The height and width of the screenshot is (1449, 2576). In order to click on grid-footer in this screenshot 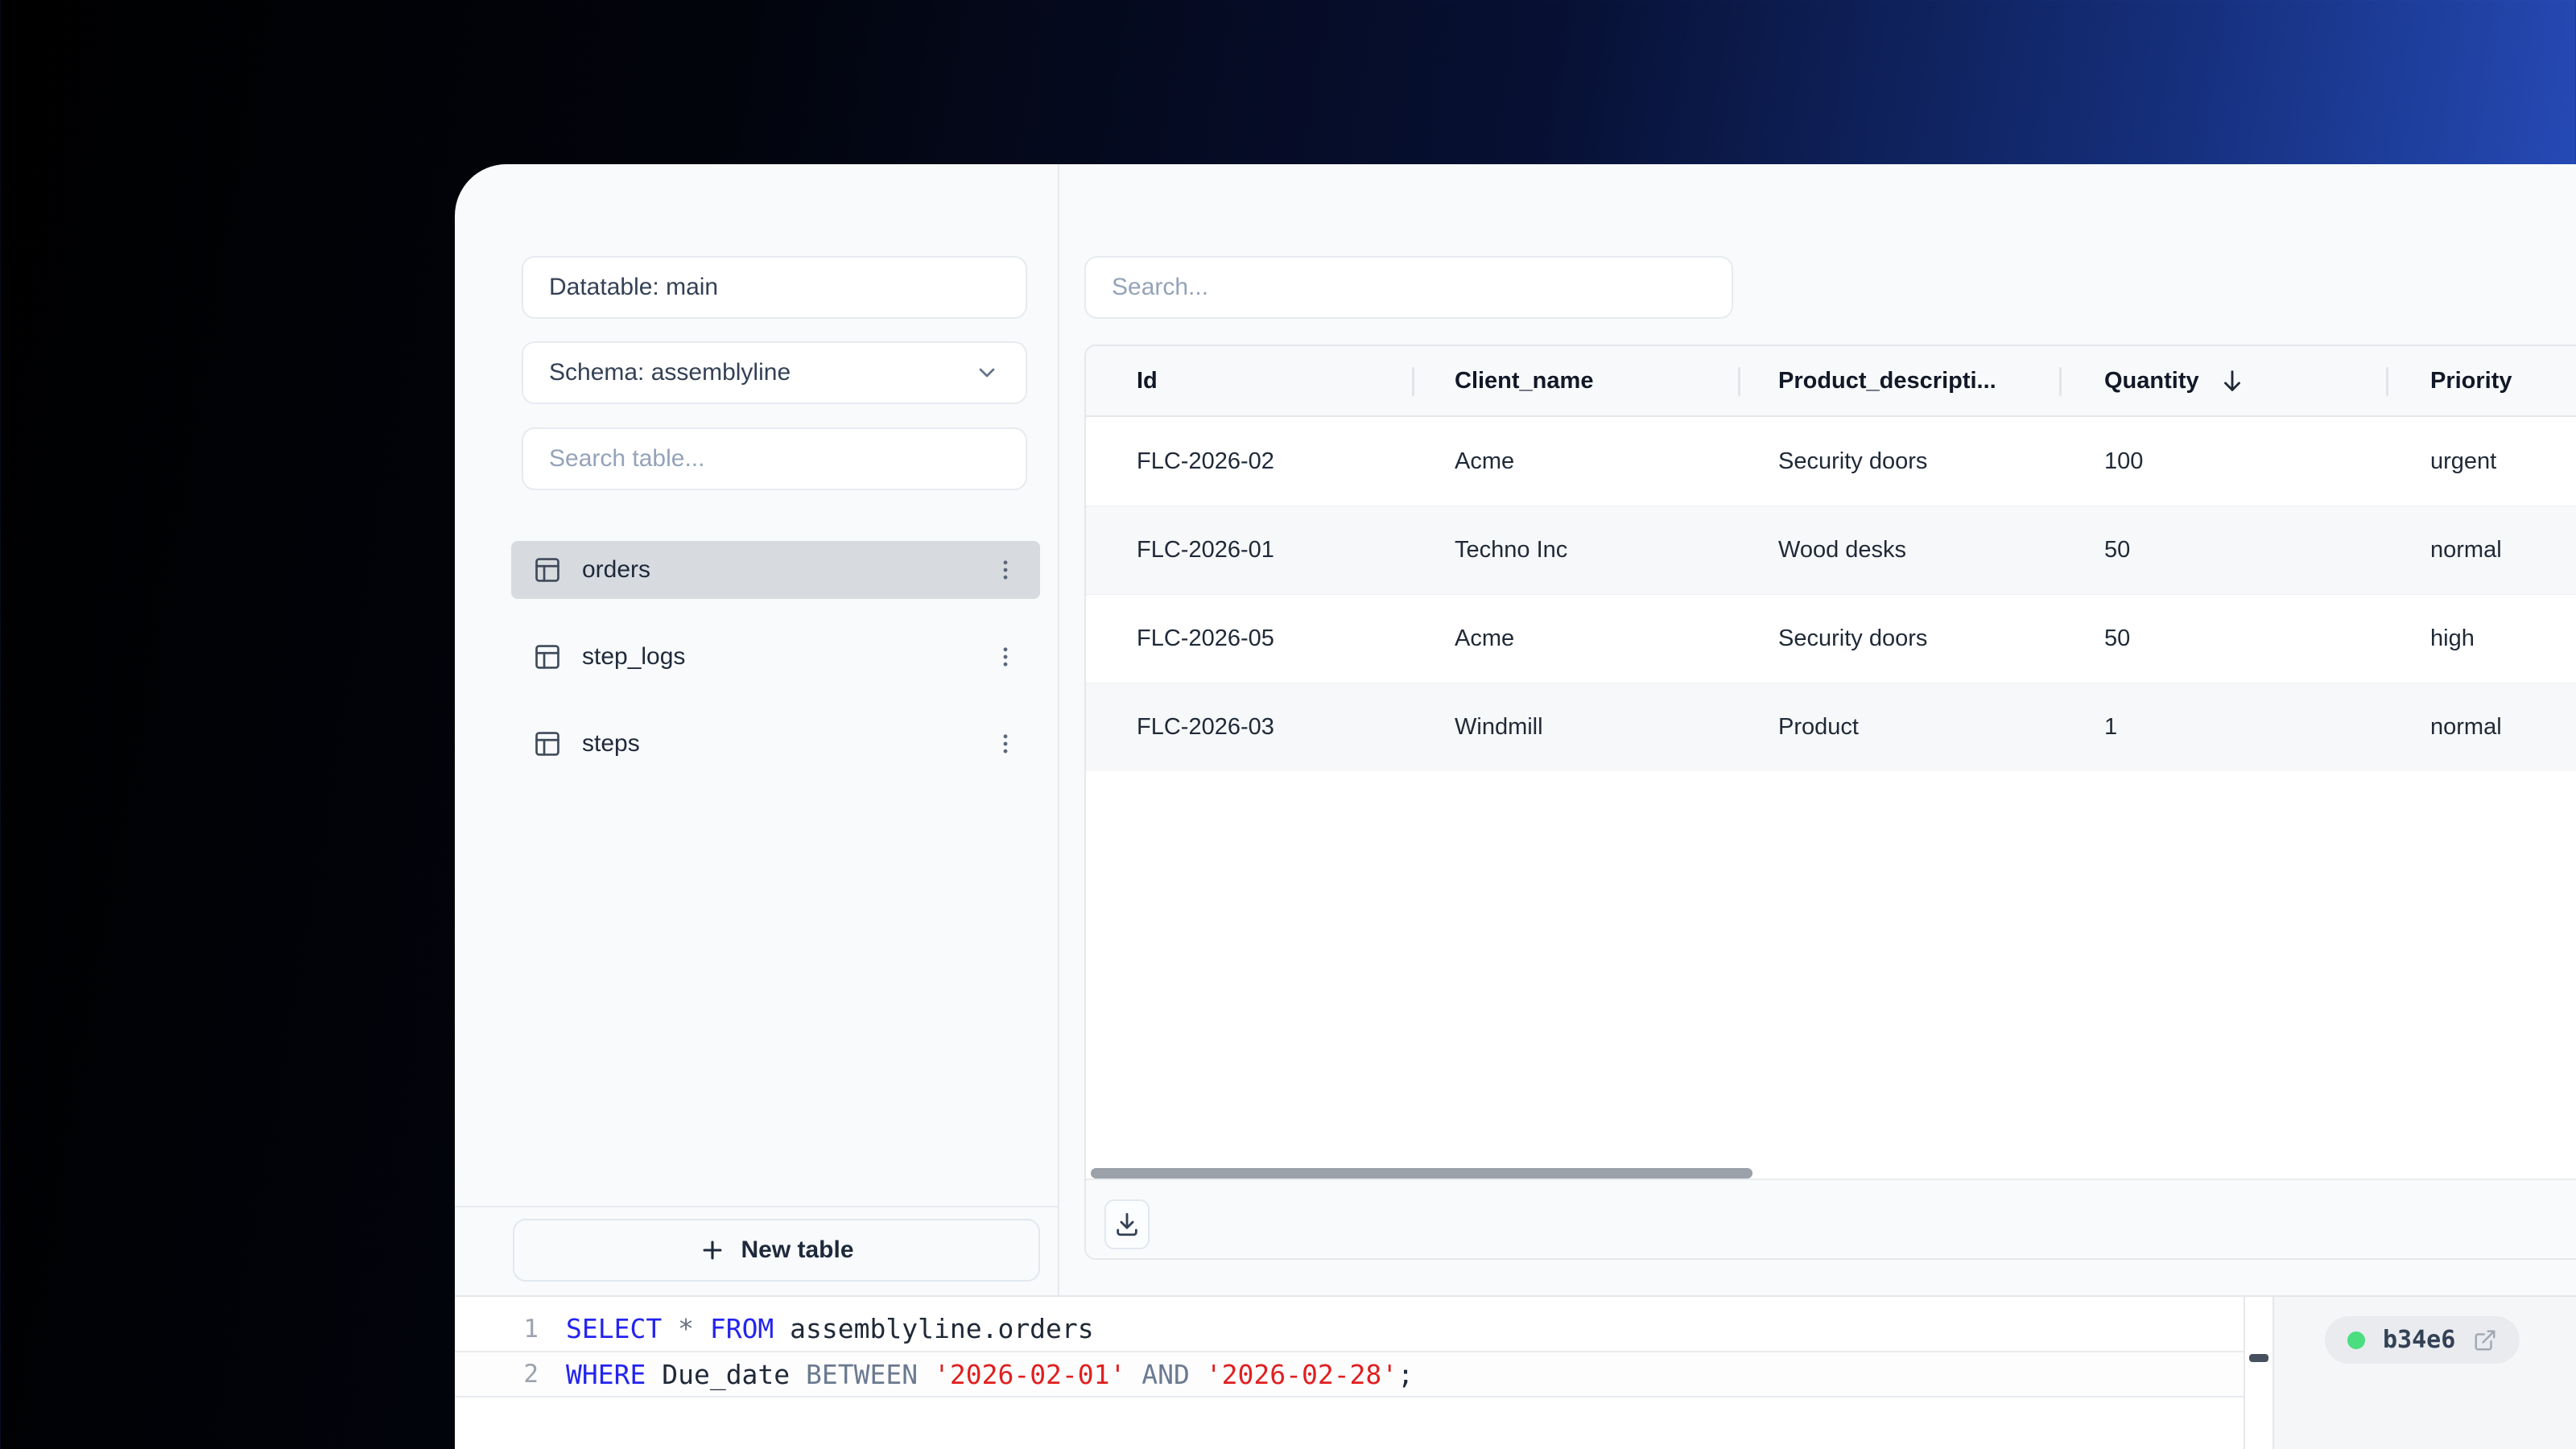, I will do `click(1831, 1218)`.